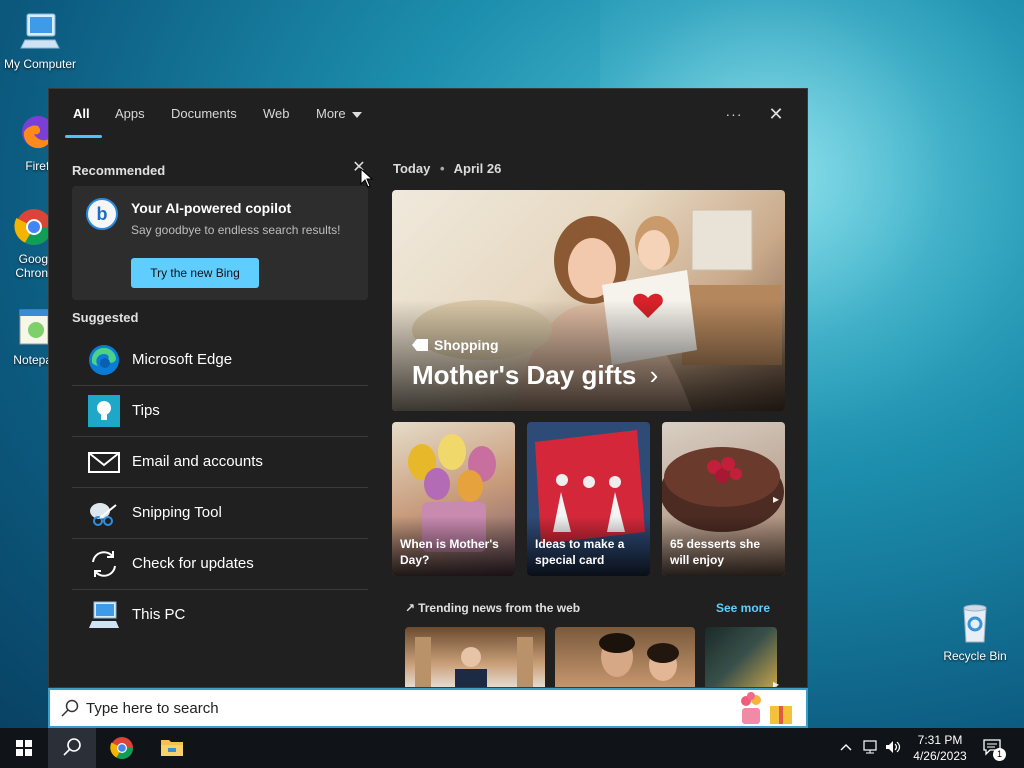 The image size is (1024, 768). I want to click on chevron-up-icon, so click(846, 747).